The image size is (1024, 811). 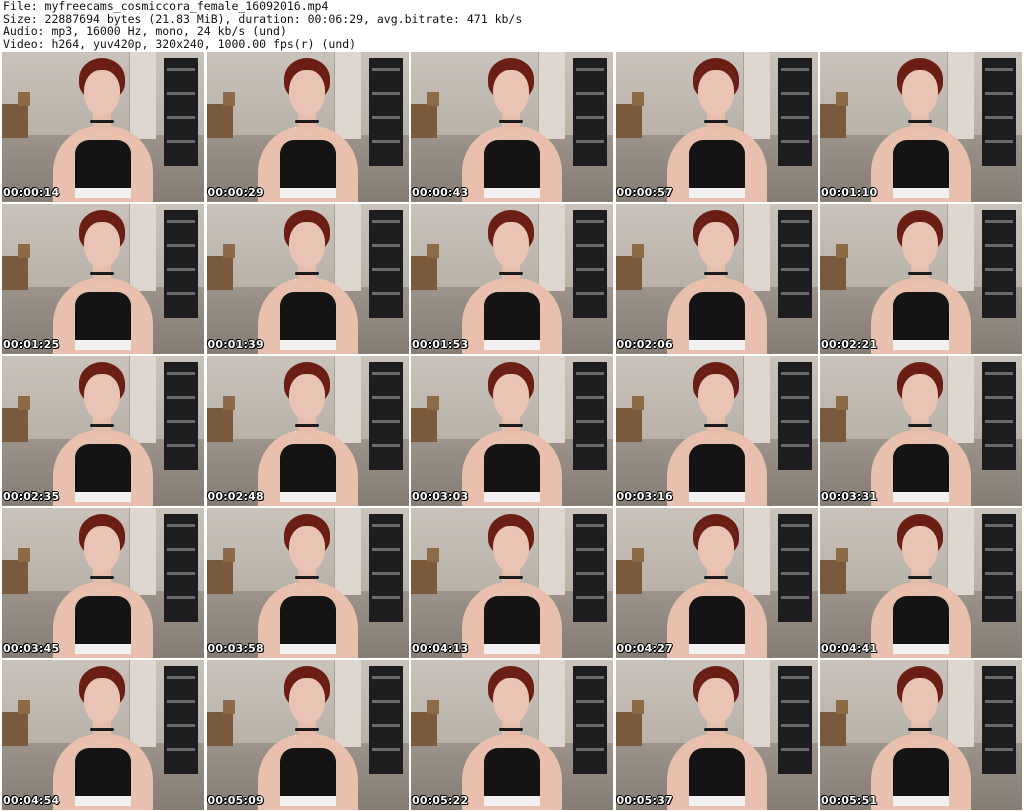 What do you see at coordinates (235, 192) in the screenshot?
I see `thumbnail-timestamp: 00:00:29` at bounding box center [235, 192].